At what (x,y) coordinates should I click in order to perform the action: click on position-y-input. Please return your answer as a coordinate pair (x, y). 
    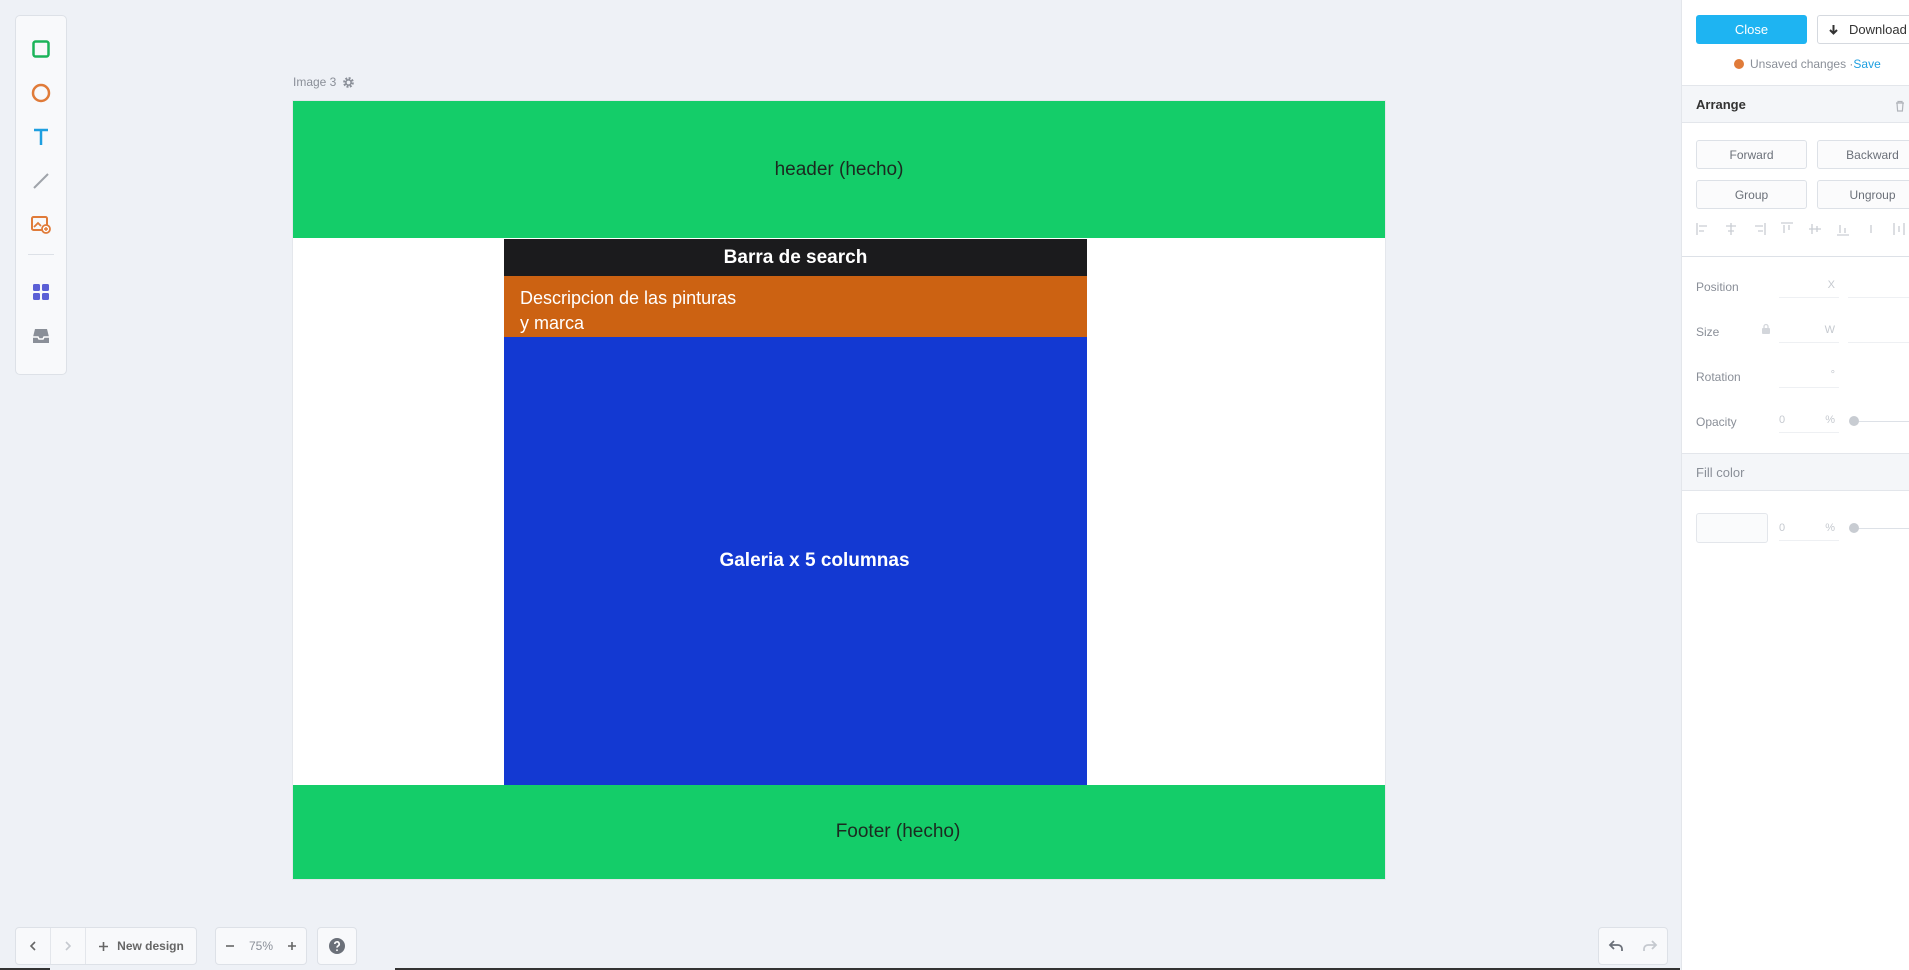
    Looking at the image, I should click on (1878, 285).